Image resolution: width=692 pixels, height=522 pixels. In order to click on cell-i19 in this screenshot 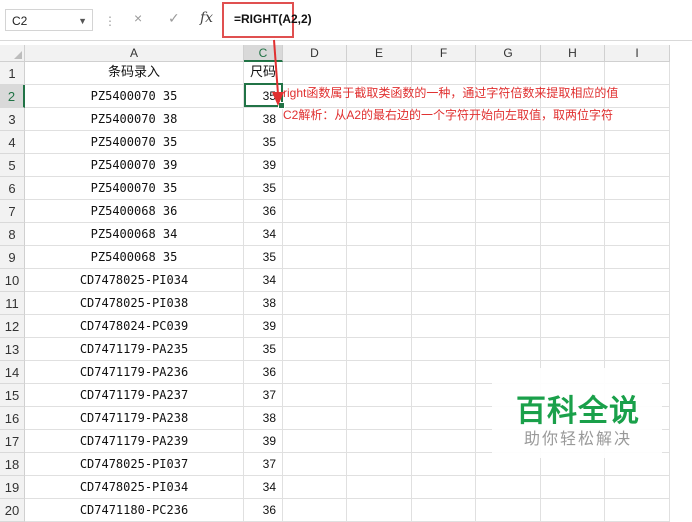, I will do `click(637, 487)`.